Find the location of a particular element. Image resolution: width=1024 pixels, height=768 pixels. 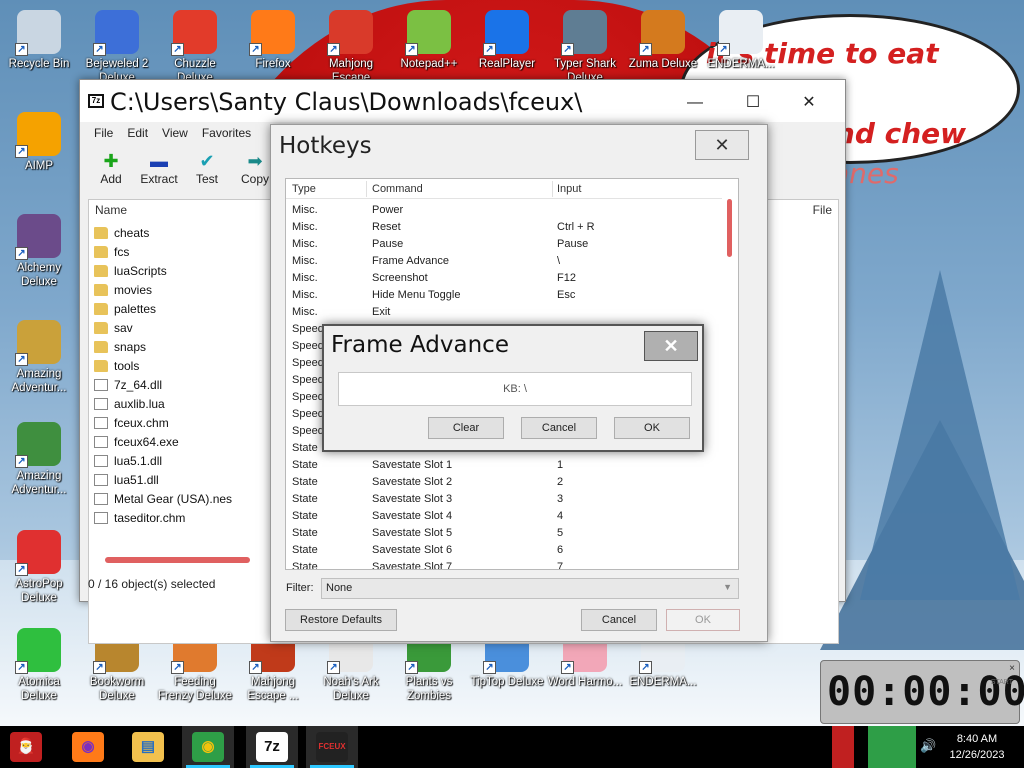

desktop-icon: ↗ AstroPop Deluxe is located at coordinates (39, 567).